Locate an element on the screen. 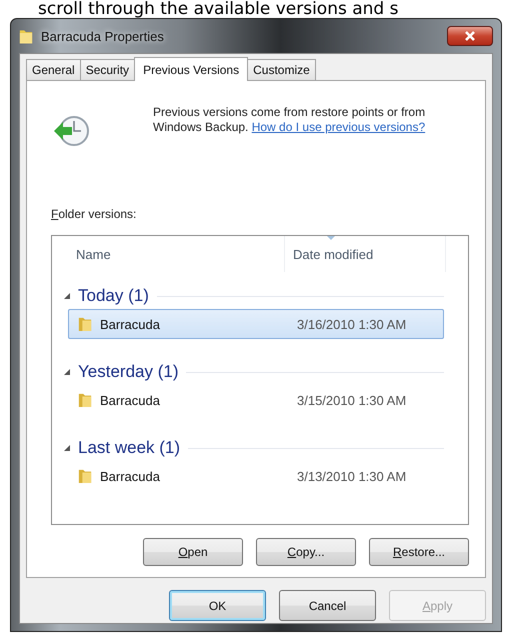 The image size is (517, 637). column-header: Date modified is located at coordinates (365, 254).